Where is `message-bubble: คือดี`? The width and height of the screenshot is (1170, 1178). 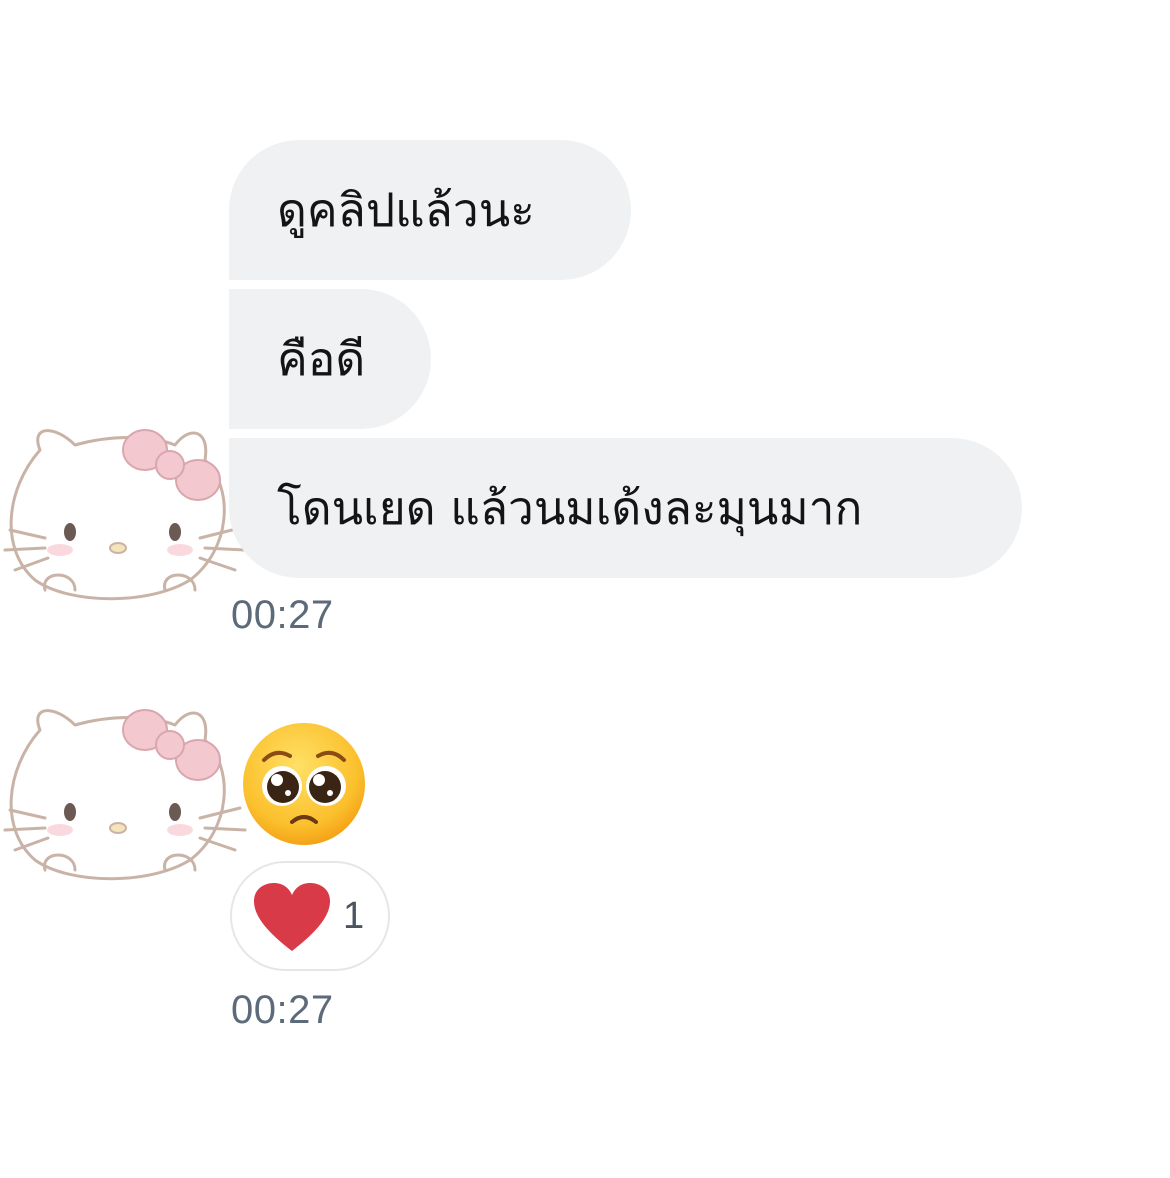 message-bubble: คือดี is located at coordinates (330, 359).